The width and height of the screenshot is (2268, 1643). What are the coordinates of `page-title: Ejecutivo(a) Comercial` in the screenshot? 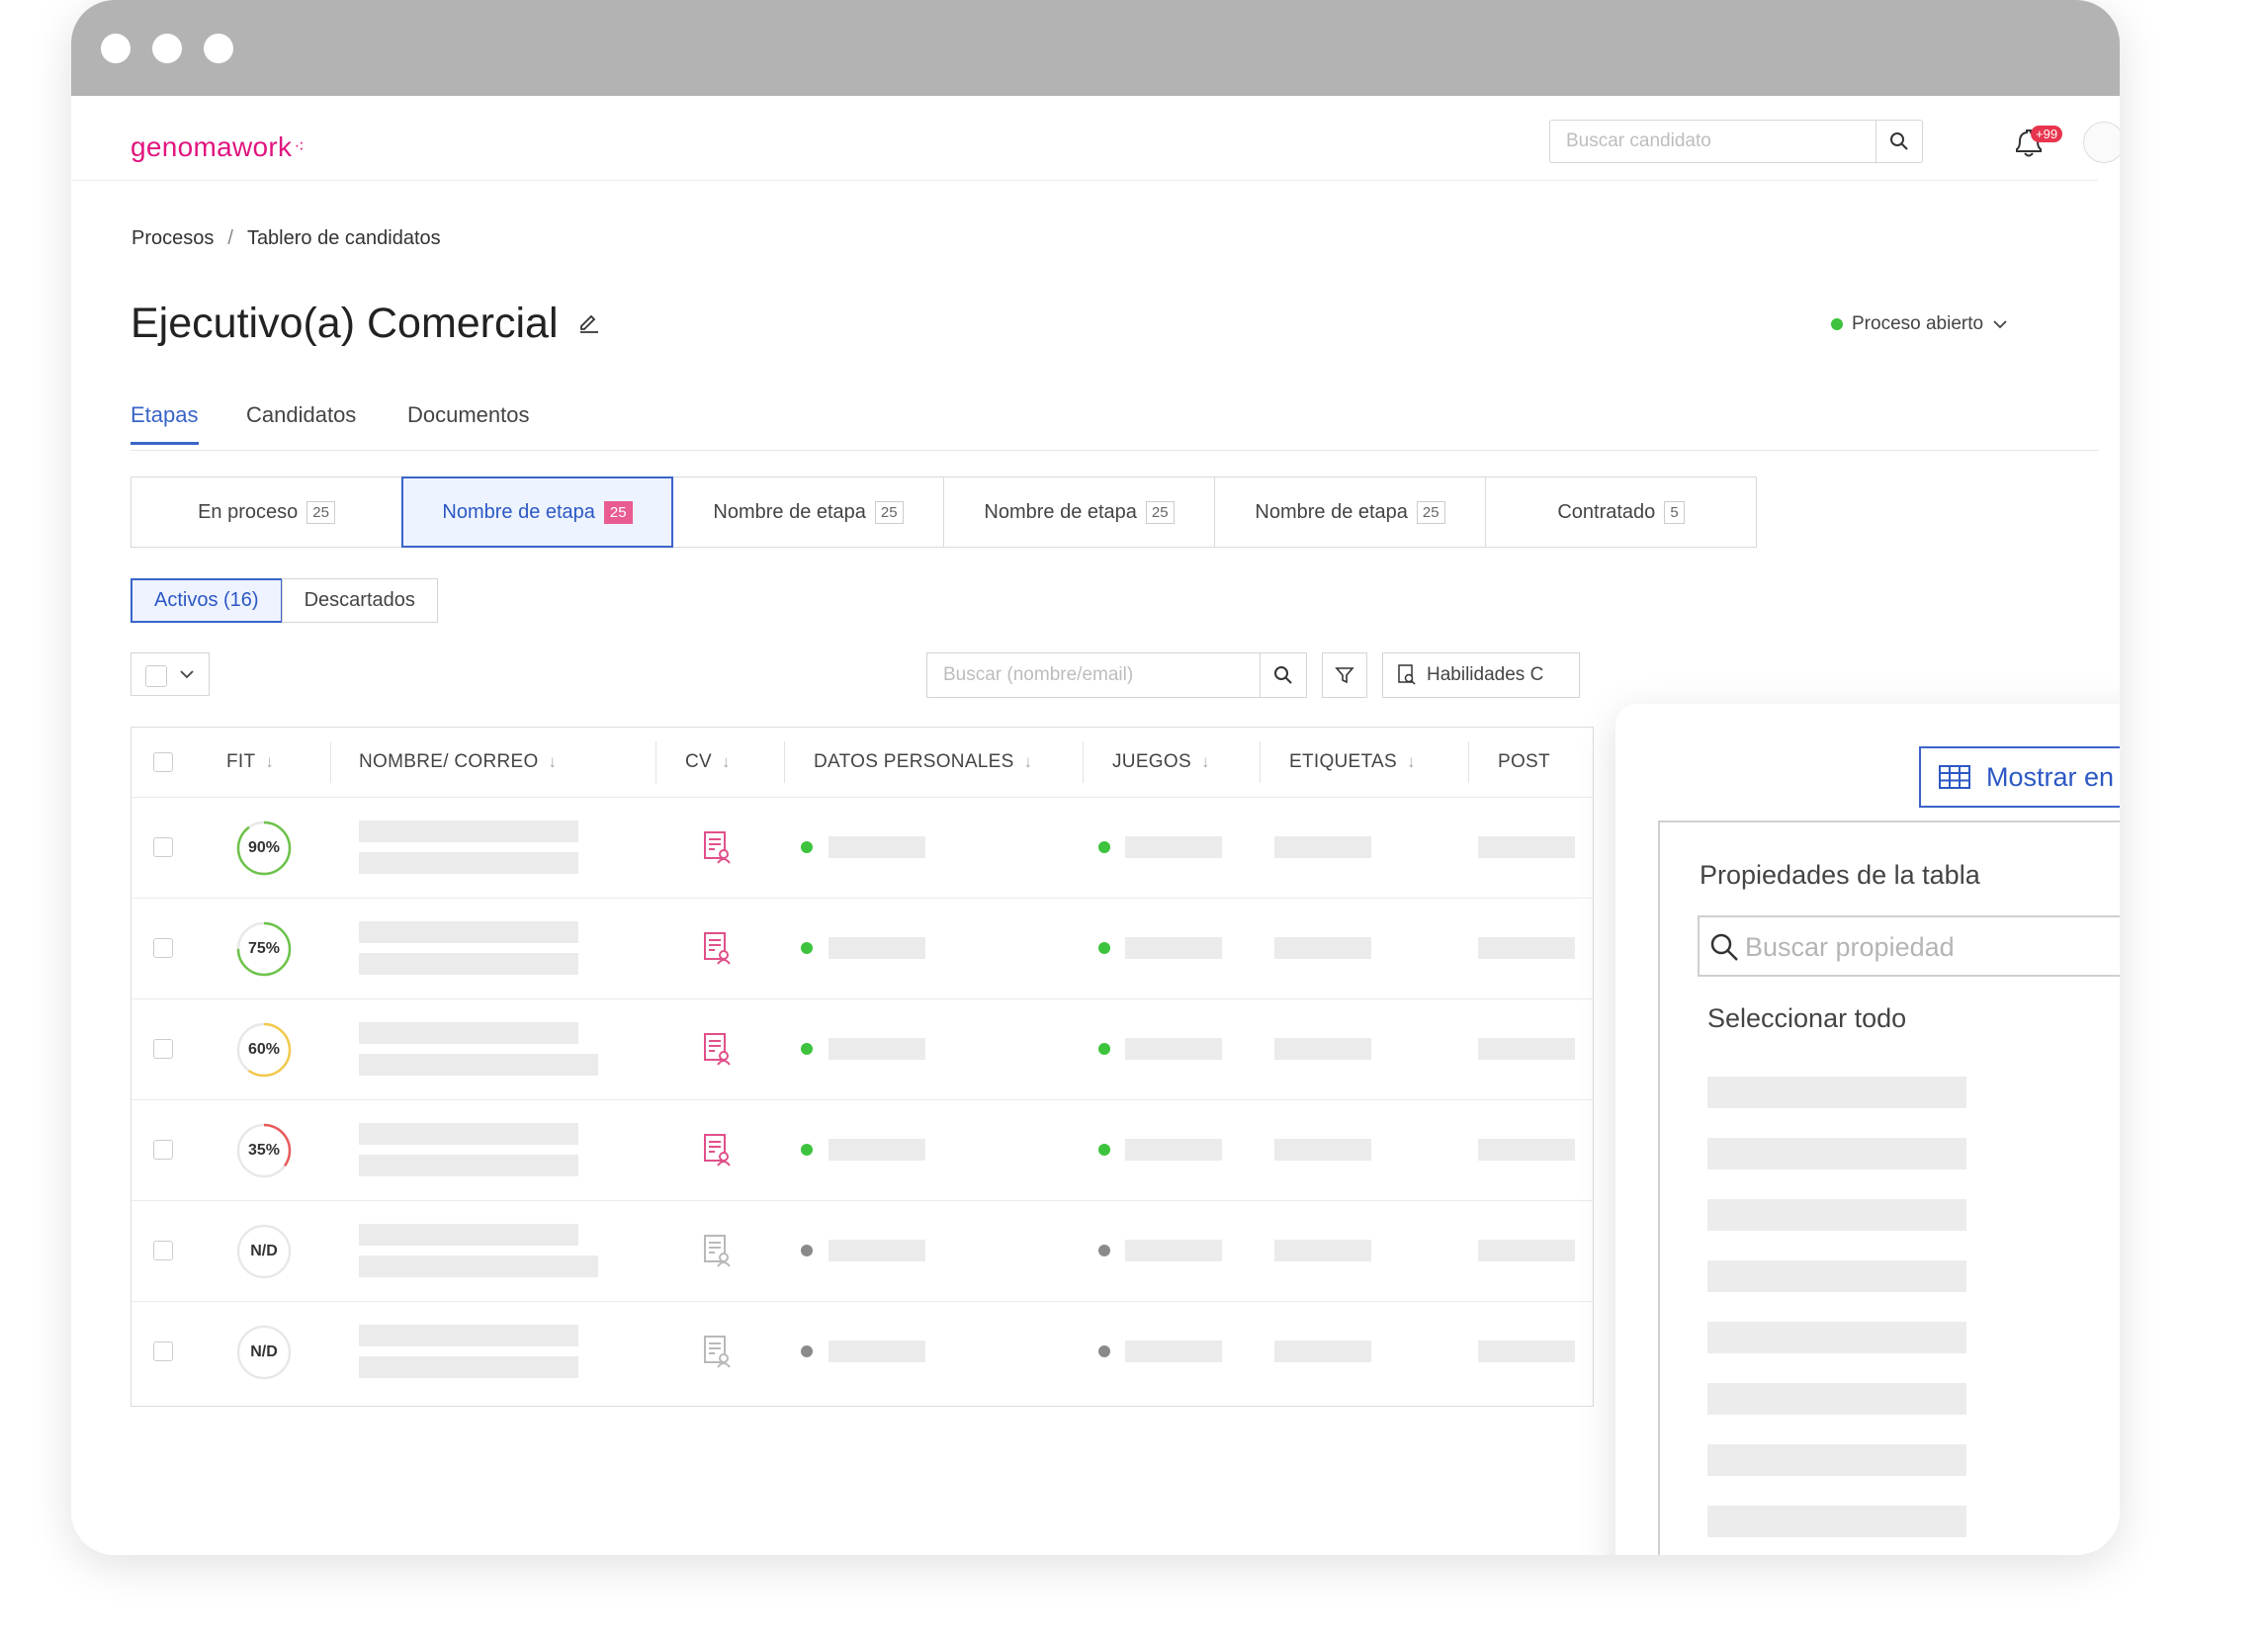 It's located at (345, 323).